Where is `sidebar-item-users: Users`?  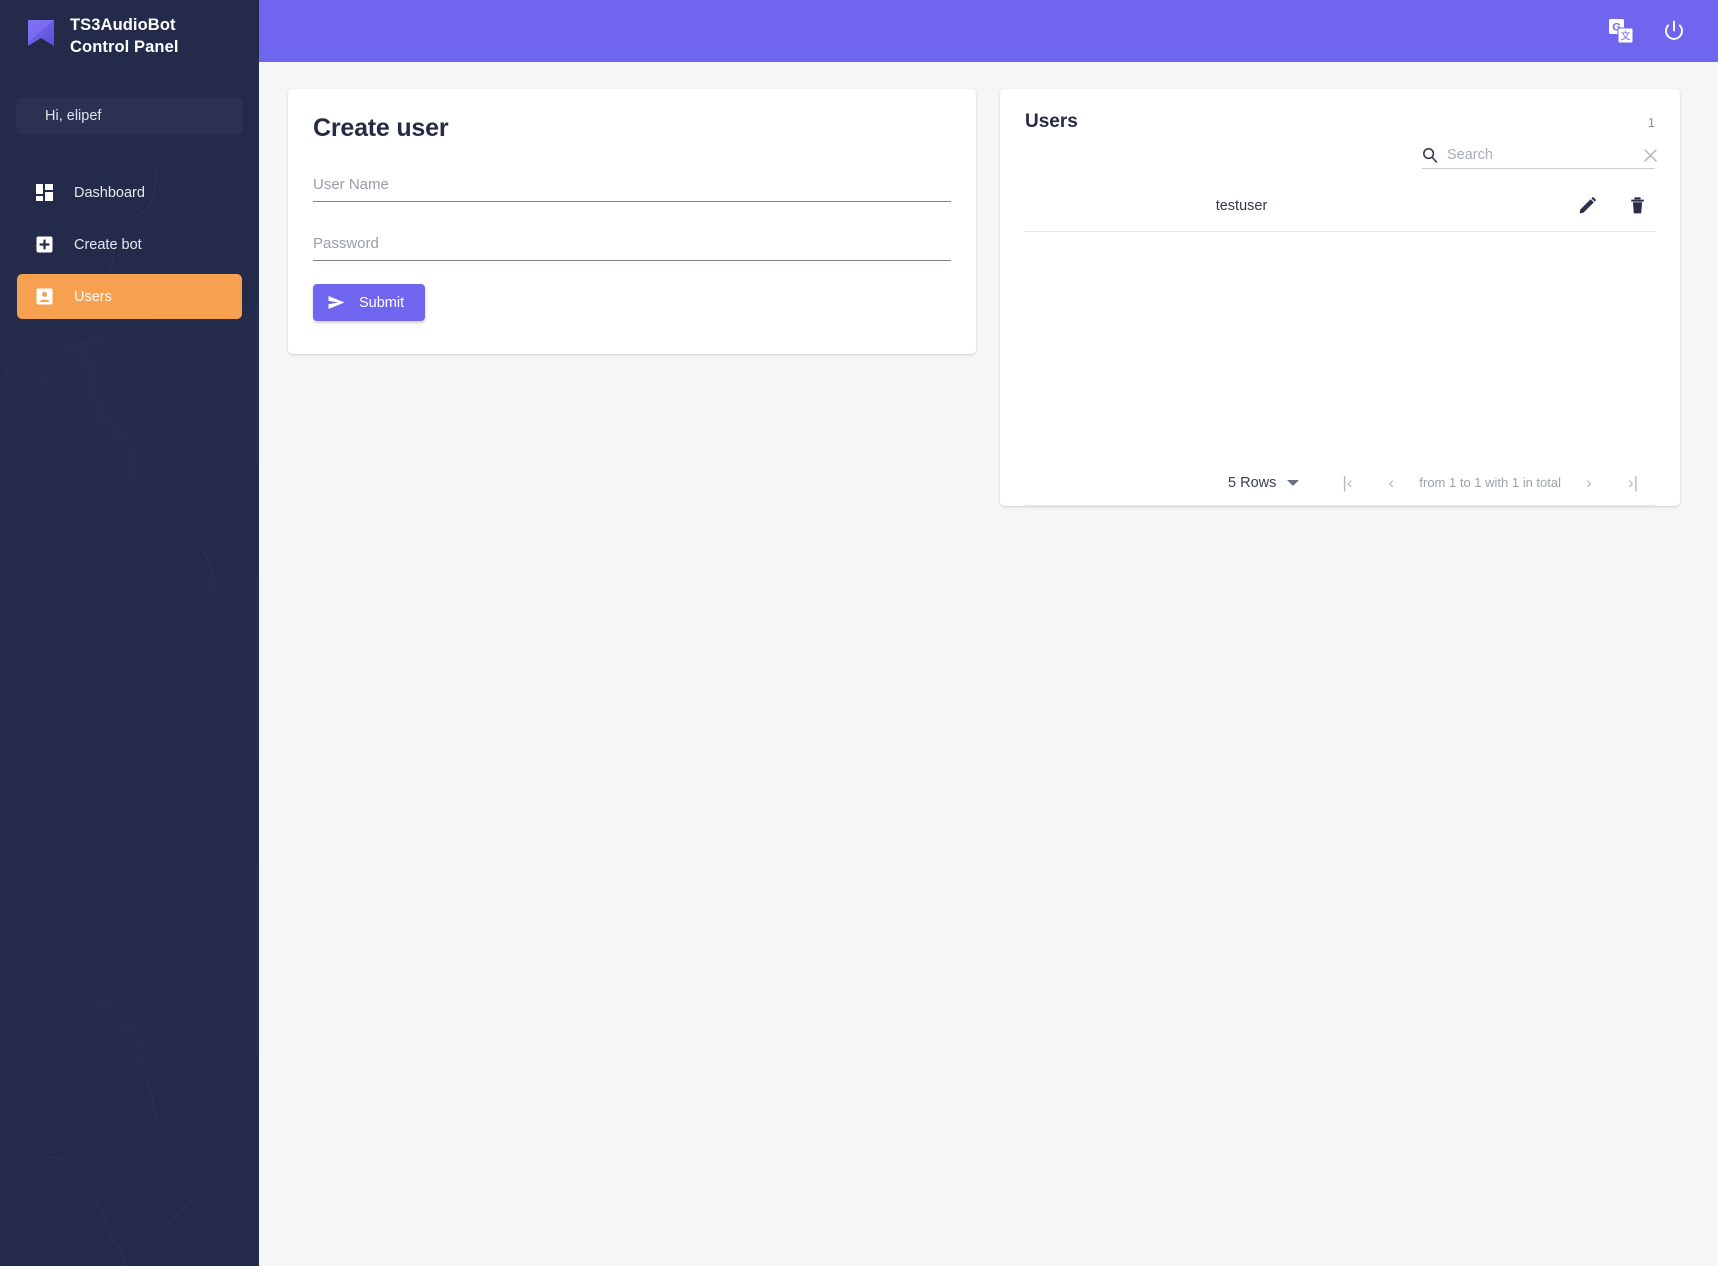
sidebar-item-users: Users is located at coordinates (129, 296).